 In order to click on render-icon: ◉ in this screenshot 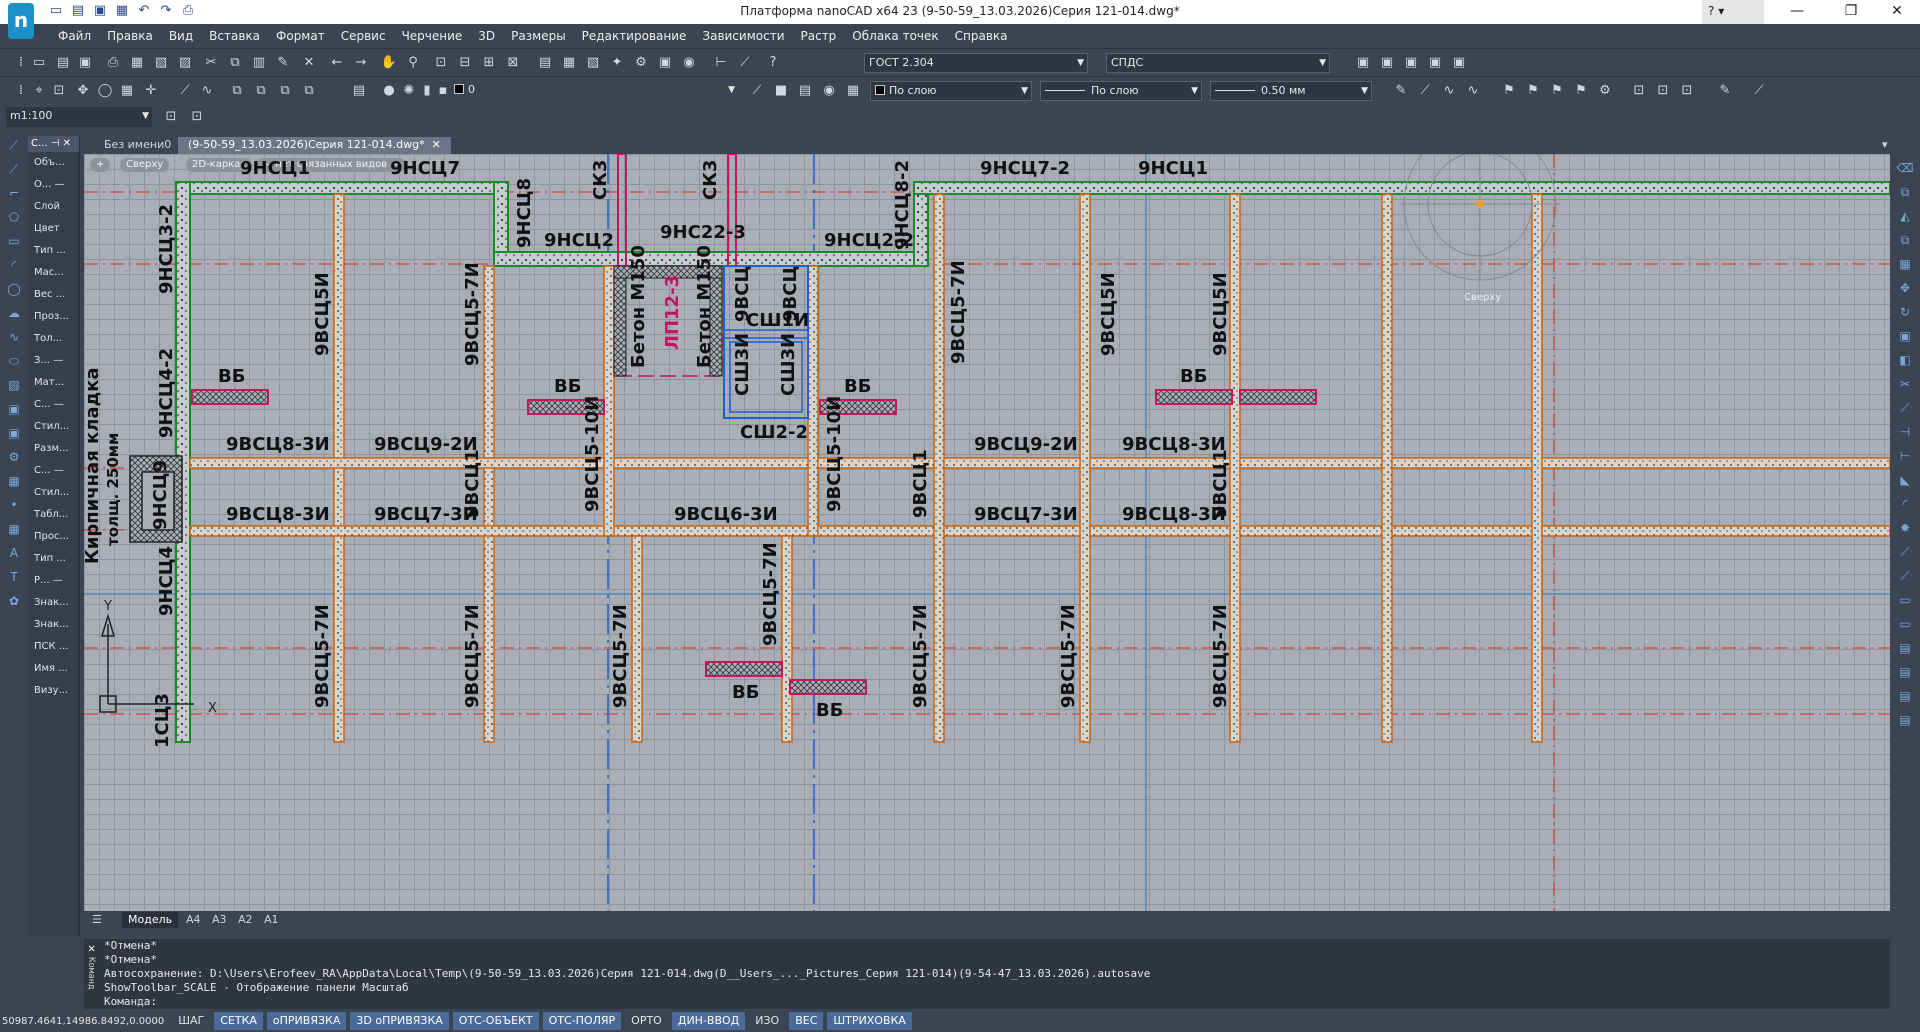, I will do `click(689, 63)`.